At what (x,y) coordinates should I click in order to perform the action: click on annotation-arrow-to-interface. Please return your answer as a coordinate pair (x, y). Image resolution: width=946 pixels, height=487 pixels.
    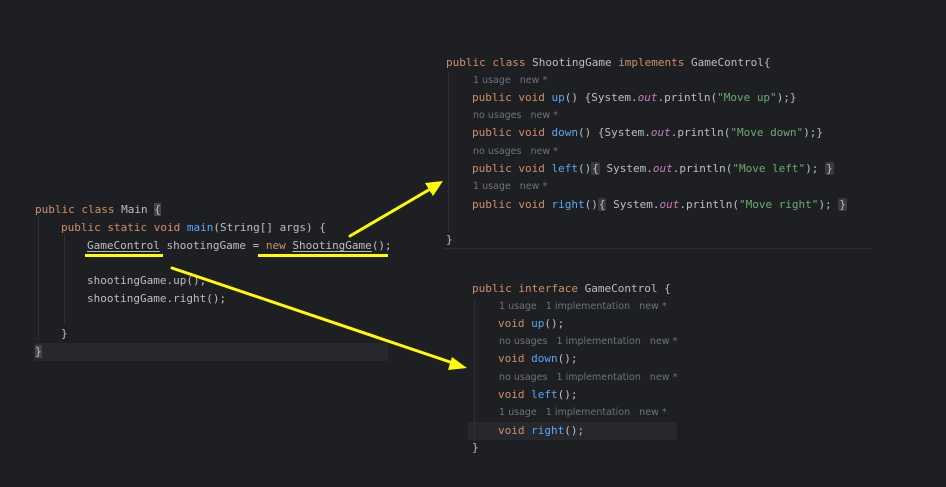
    Looking at the image, I should click on (314, 316).